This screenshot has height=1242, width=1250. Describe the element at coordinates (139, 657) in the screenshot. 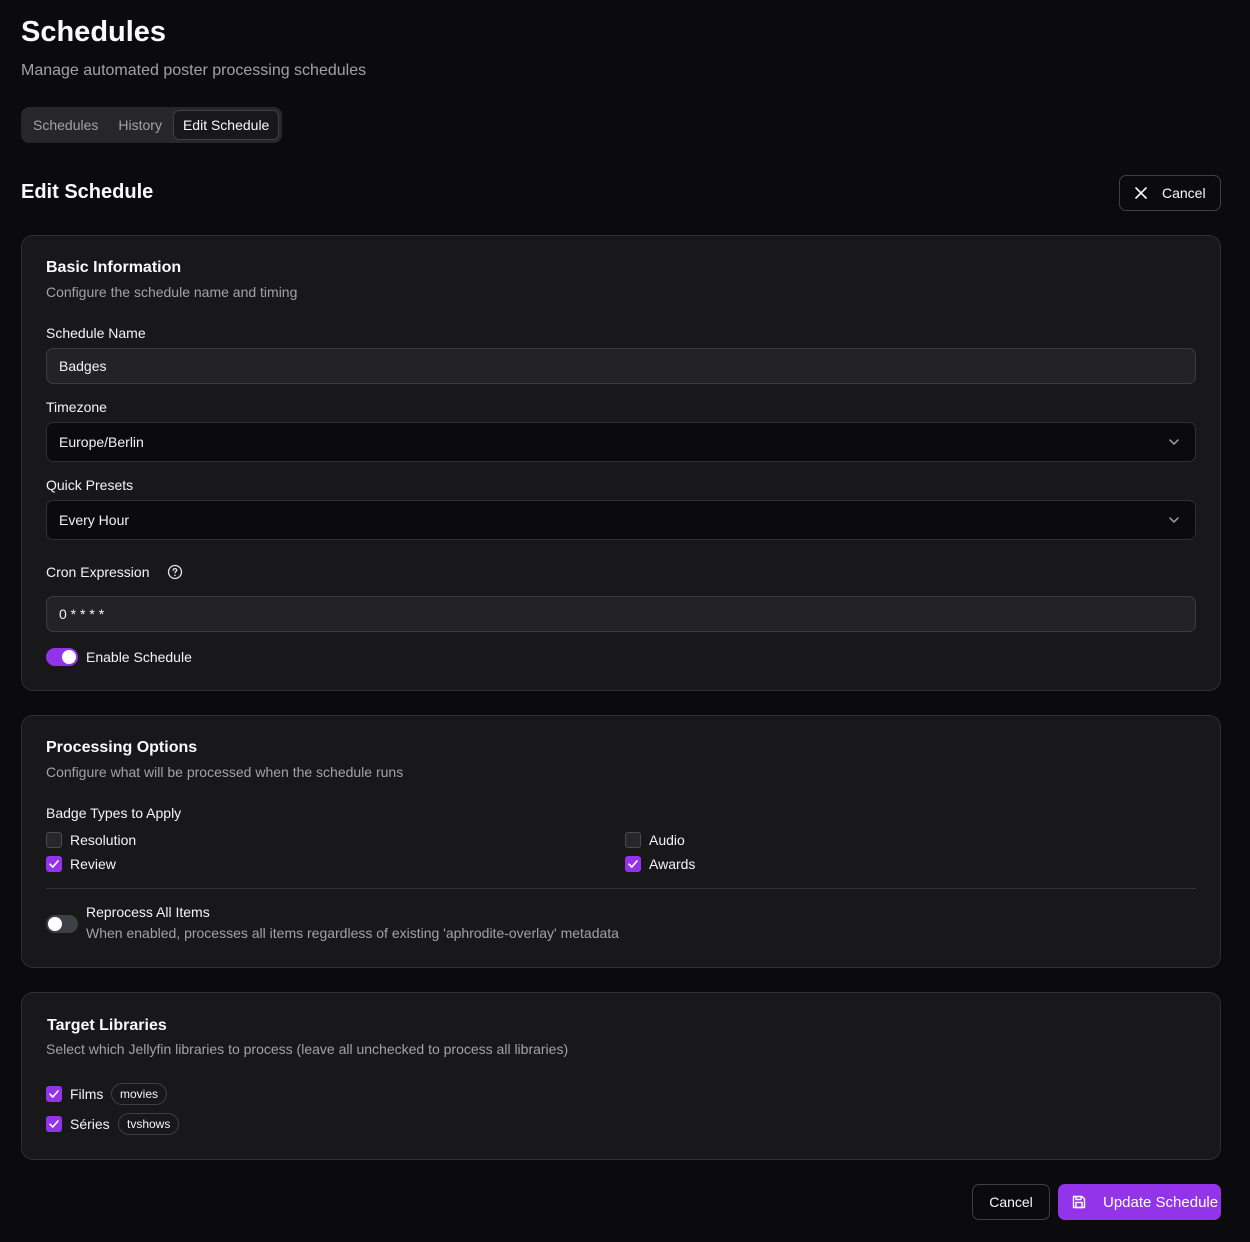

I see `enable-schedule-label: Enable Schedule` at that location.